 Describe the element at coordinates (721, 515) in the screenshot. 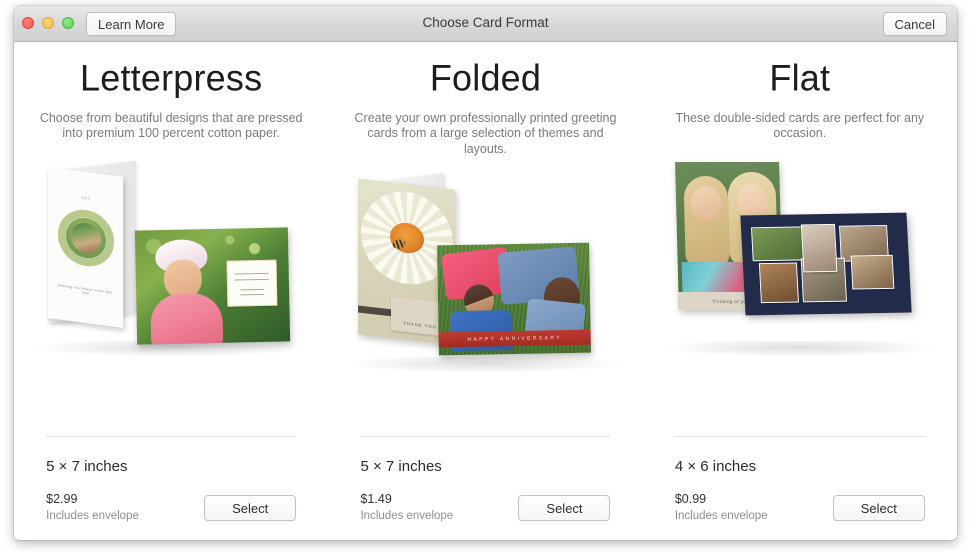

I see `envelope-note-flat: Includes envelope` at that location.